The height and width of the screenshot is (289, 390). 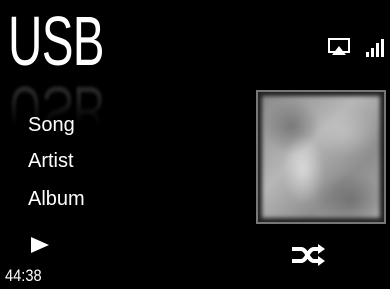 I want to click on signal-bars-icon, so click(x=375, y=48).